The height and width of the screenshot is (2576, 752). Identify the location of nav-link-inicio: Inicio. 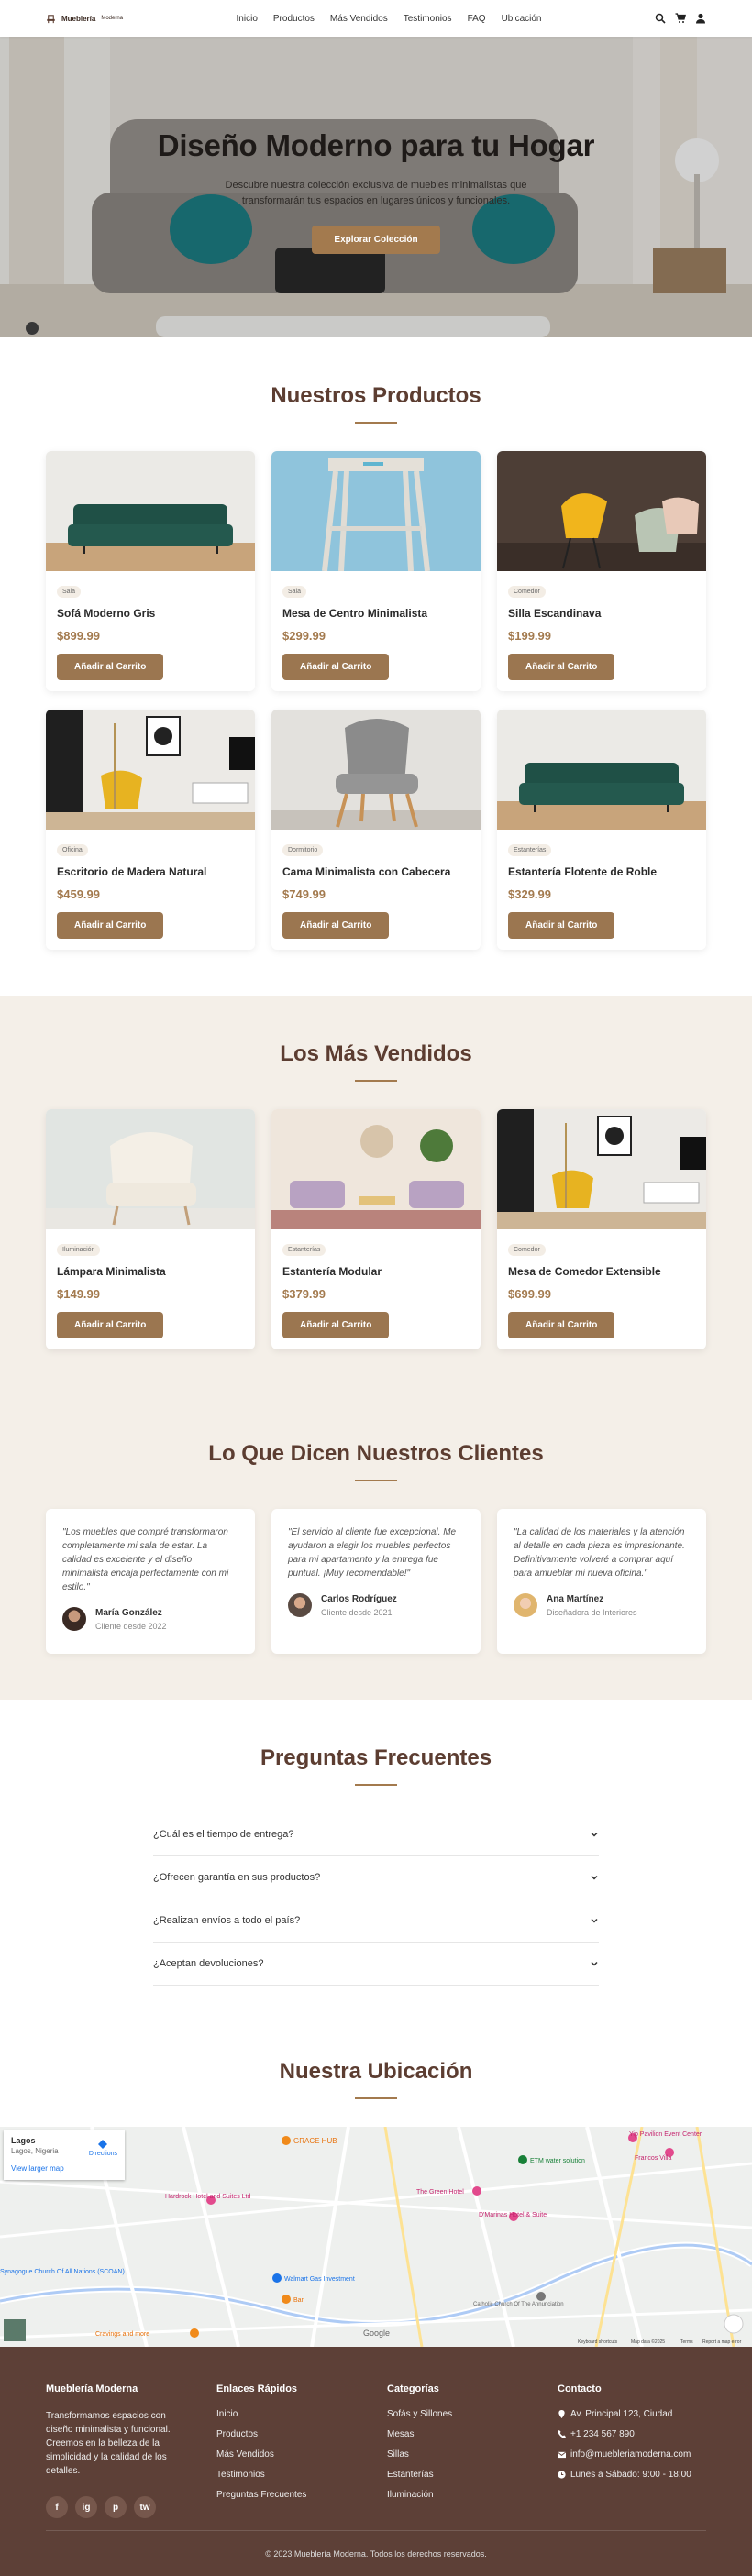
(247, 19).